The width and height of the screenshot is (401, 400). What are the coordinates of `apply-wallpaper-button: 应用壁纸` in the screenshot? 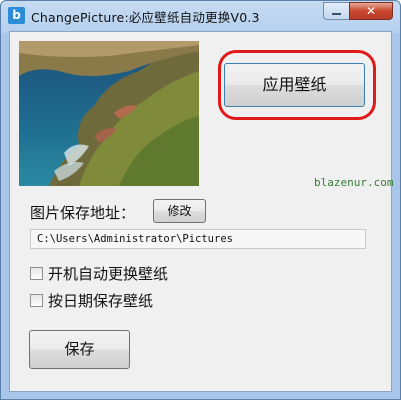 It's located at (294, 85).